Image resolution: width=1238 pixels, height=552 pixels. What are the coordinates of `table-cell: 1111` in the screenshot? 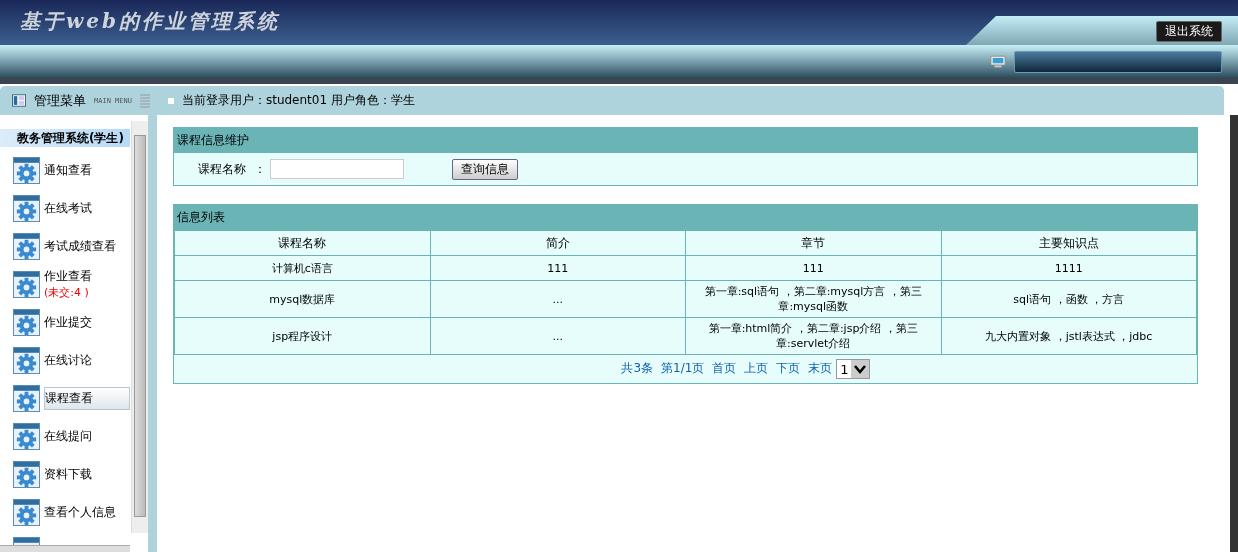 It's located at (1069, 268).